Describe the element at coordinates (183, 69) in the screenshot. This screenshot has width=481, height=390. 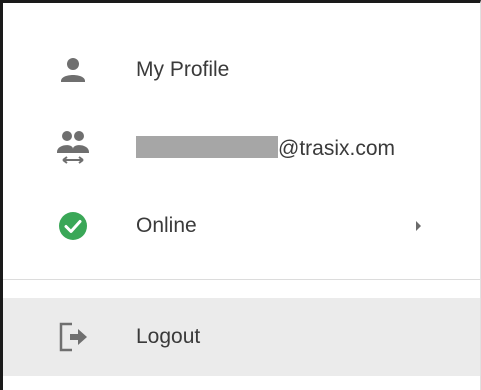
I see `my-profile-label: My Profile` at that location.